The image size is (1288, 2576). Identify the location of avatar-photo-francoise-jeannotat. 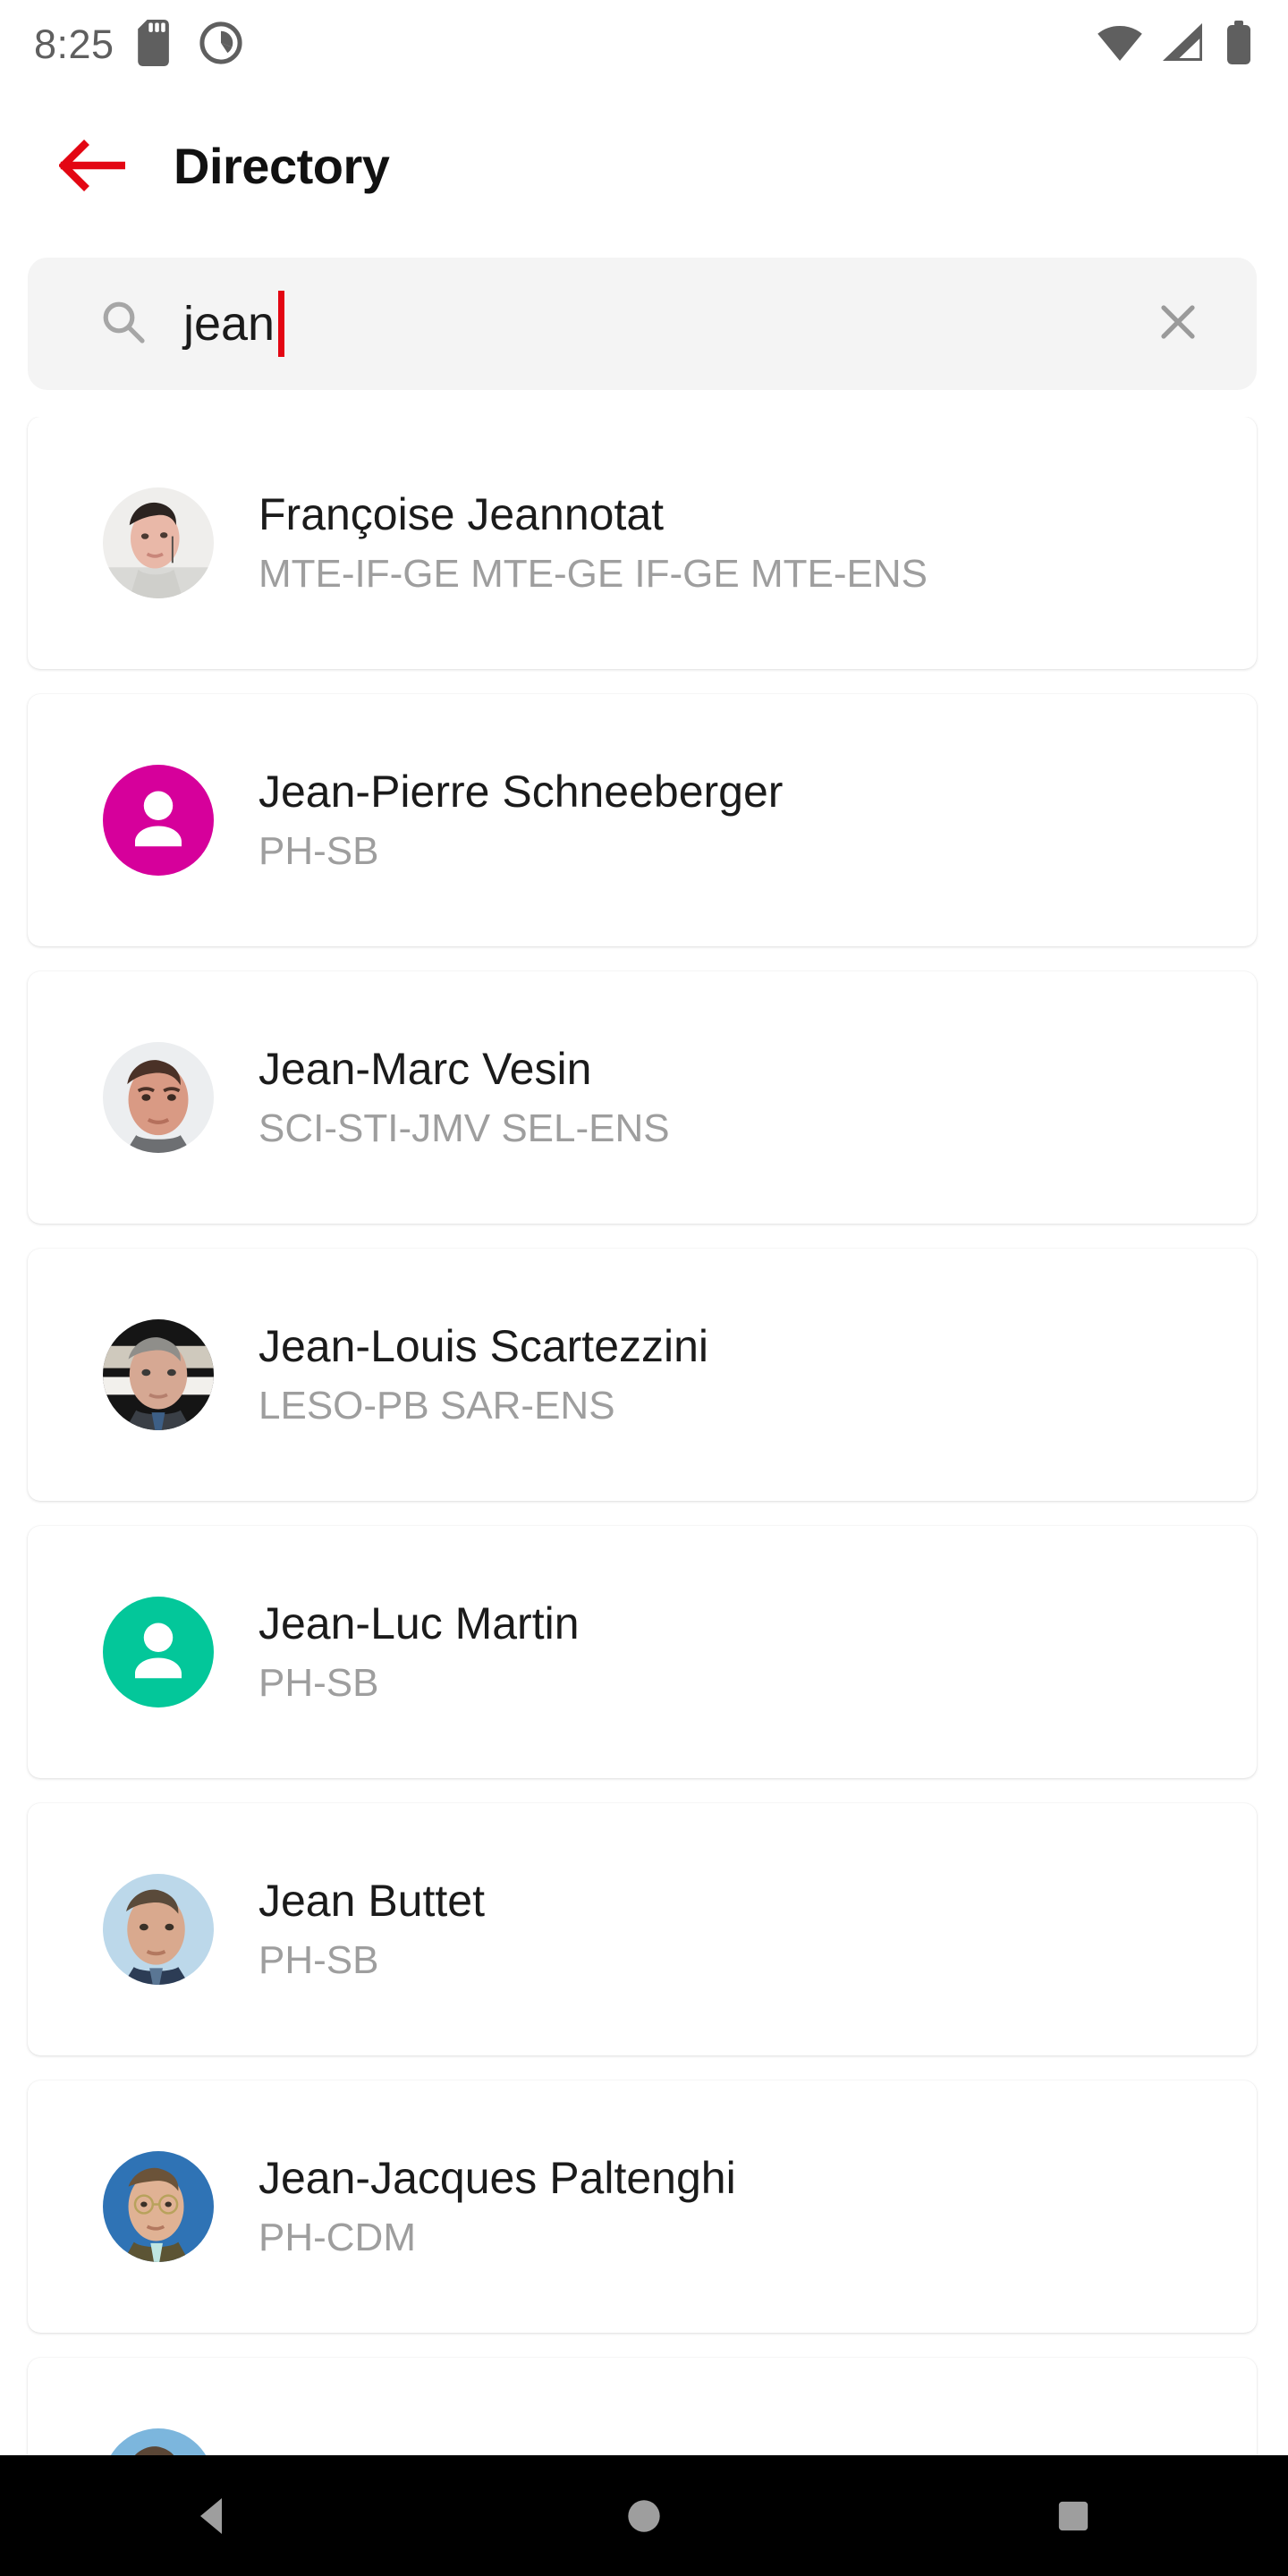
(158, 542).